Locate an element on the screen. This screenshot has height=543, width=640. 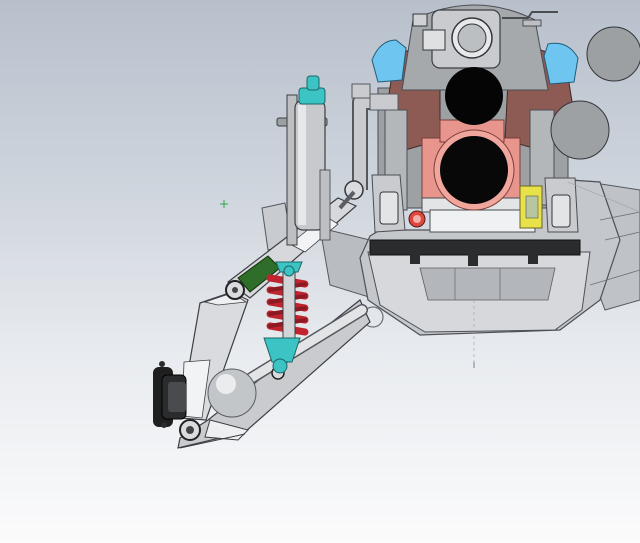
accessory-pulley is located at coordinates (580, 130).